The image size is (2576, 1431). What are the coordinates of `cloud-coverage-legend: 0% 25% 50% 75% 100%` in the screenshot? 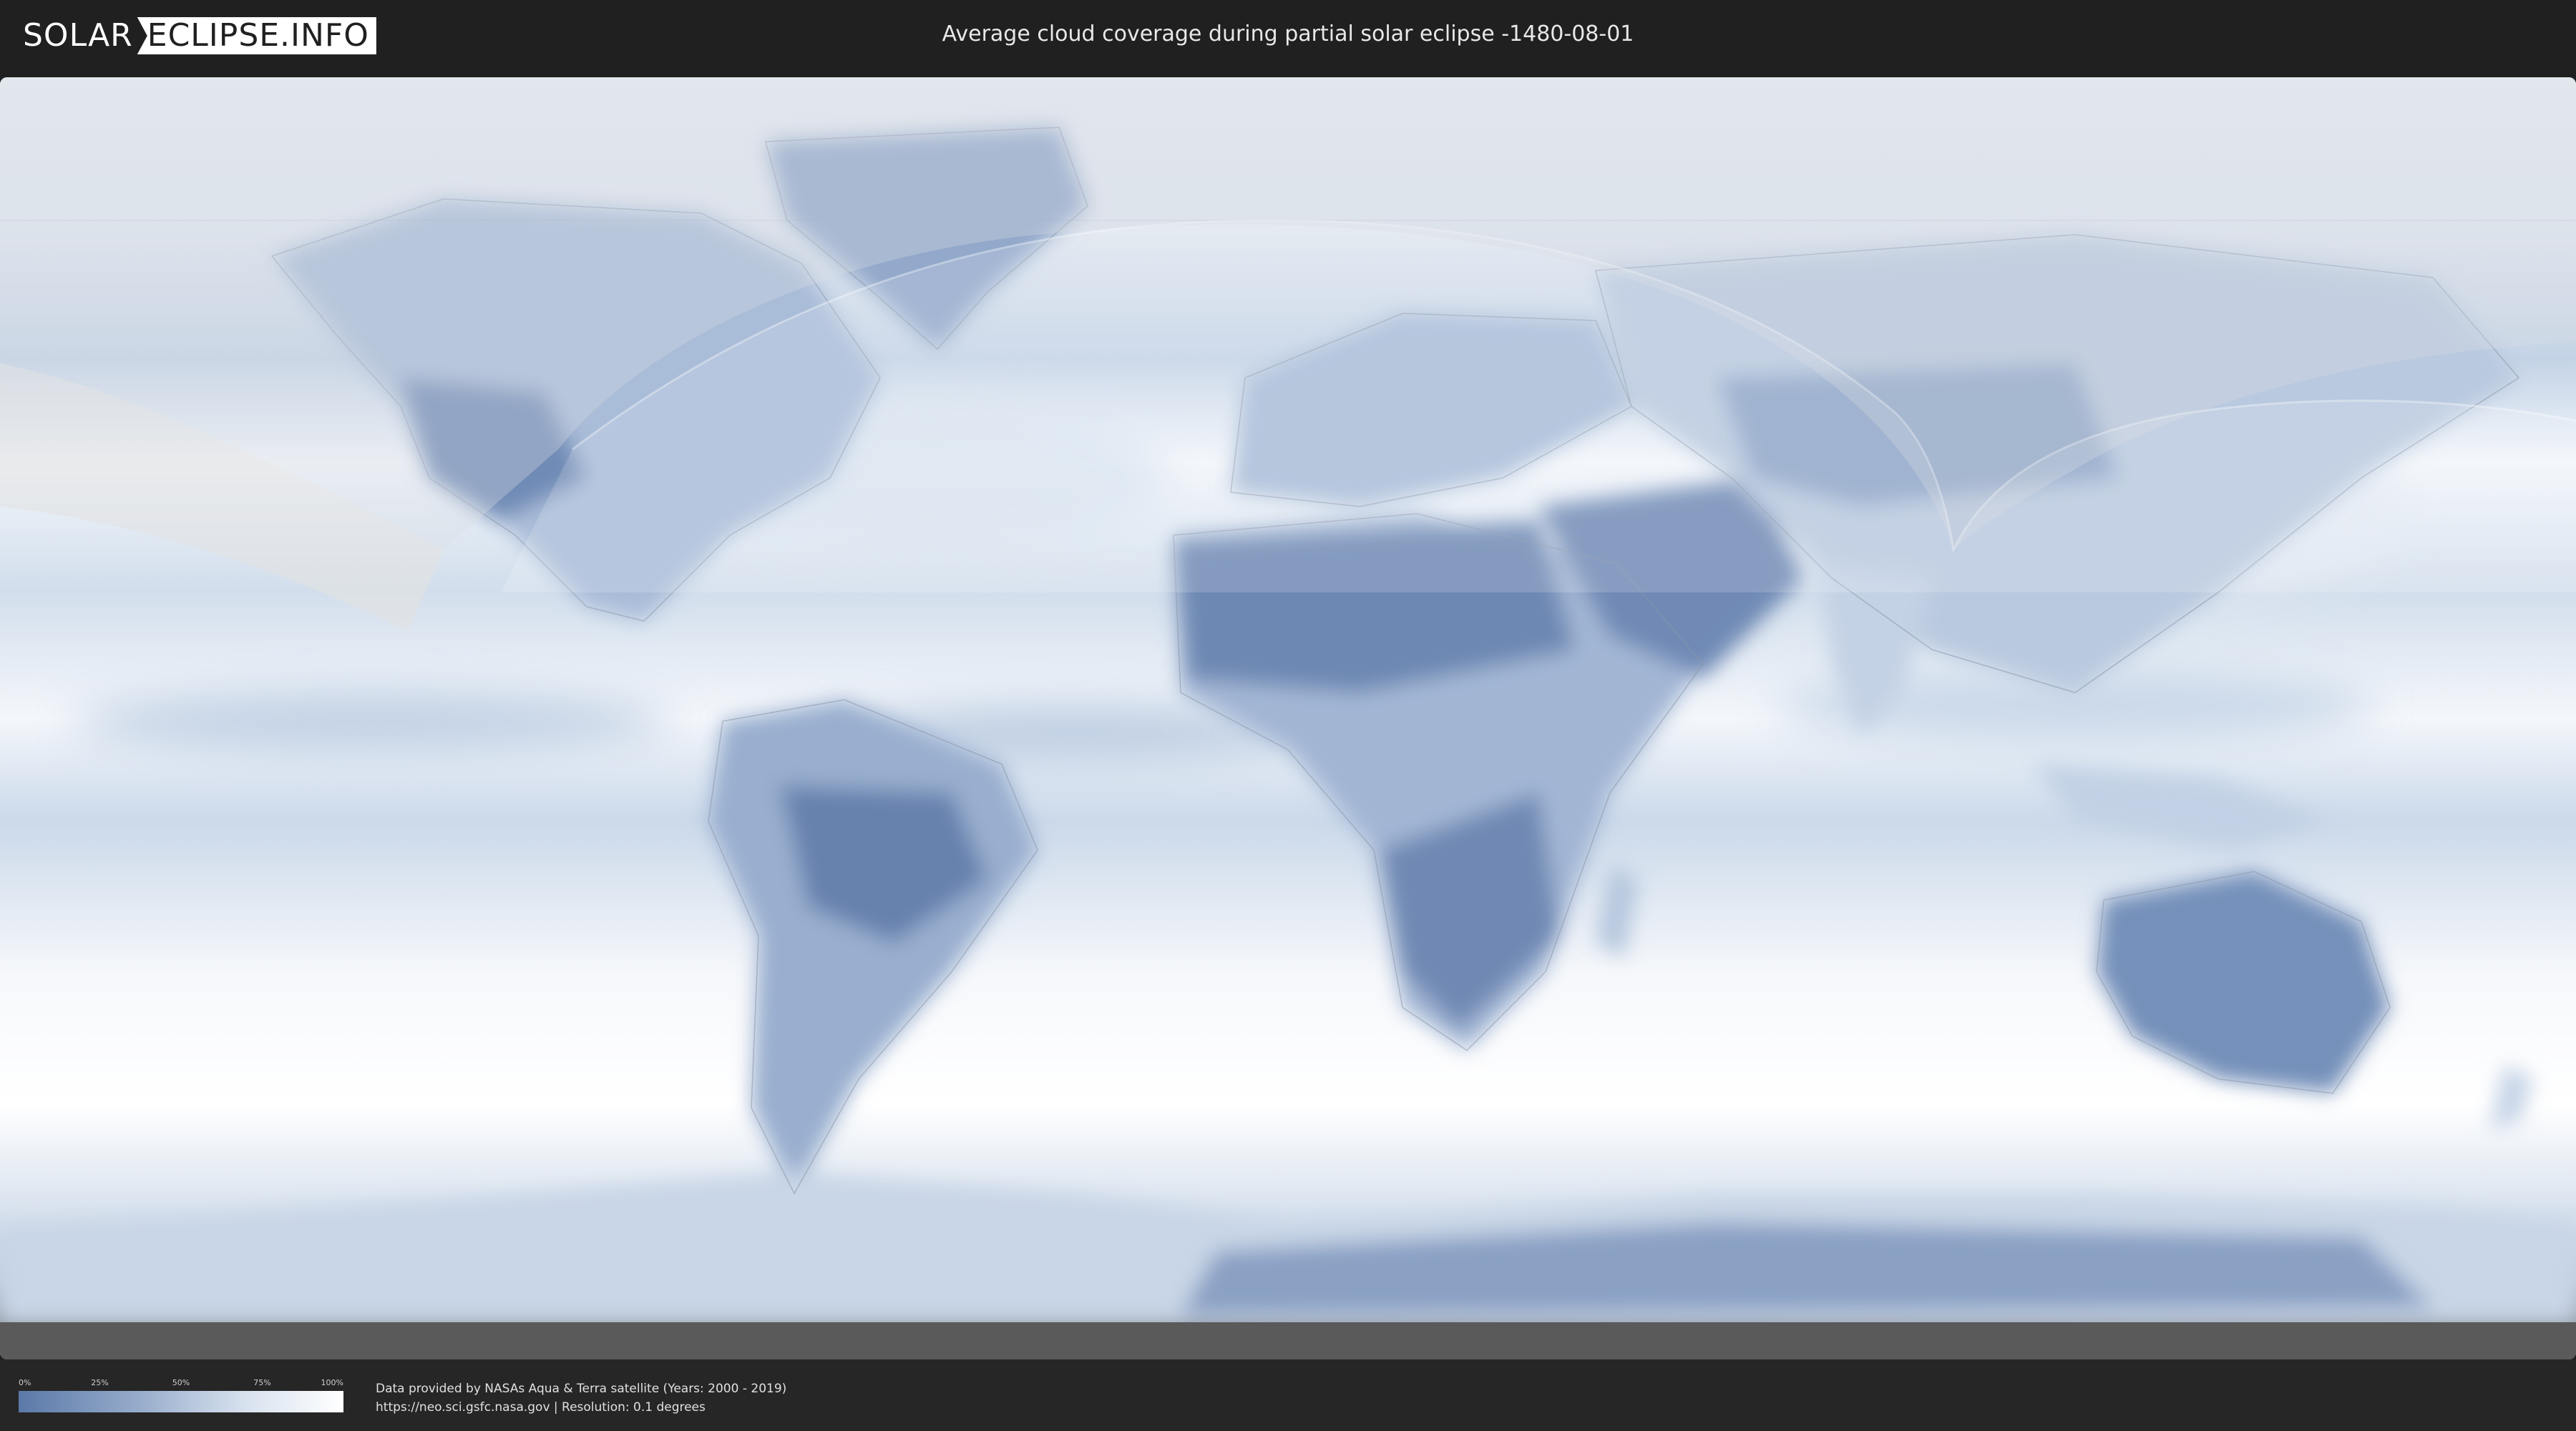 It's located at (181, 1395).